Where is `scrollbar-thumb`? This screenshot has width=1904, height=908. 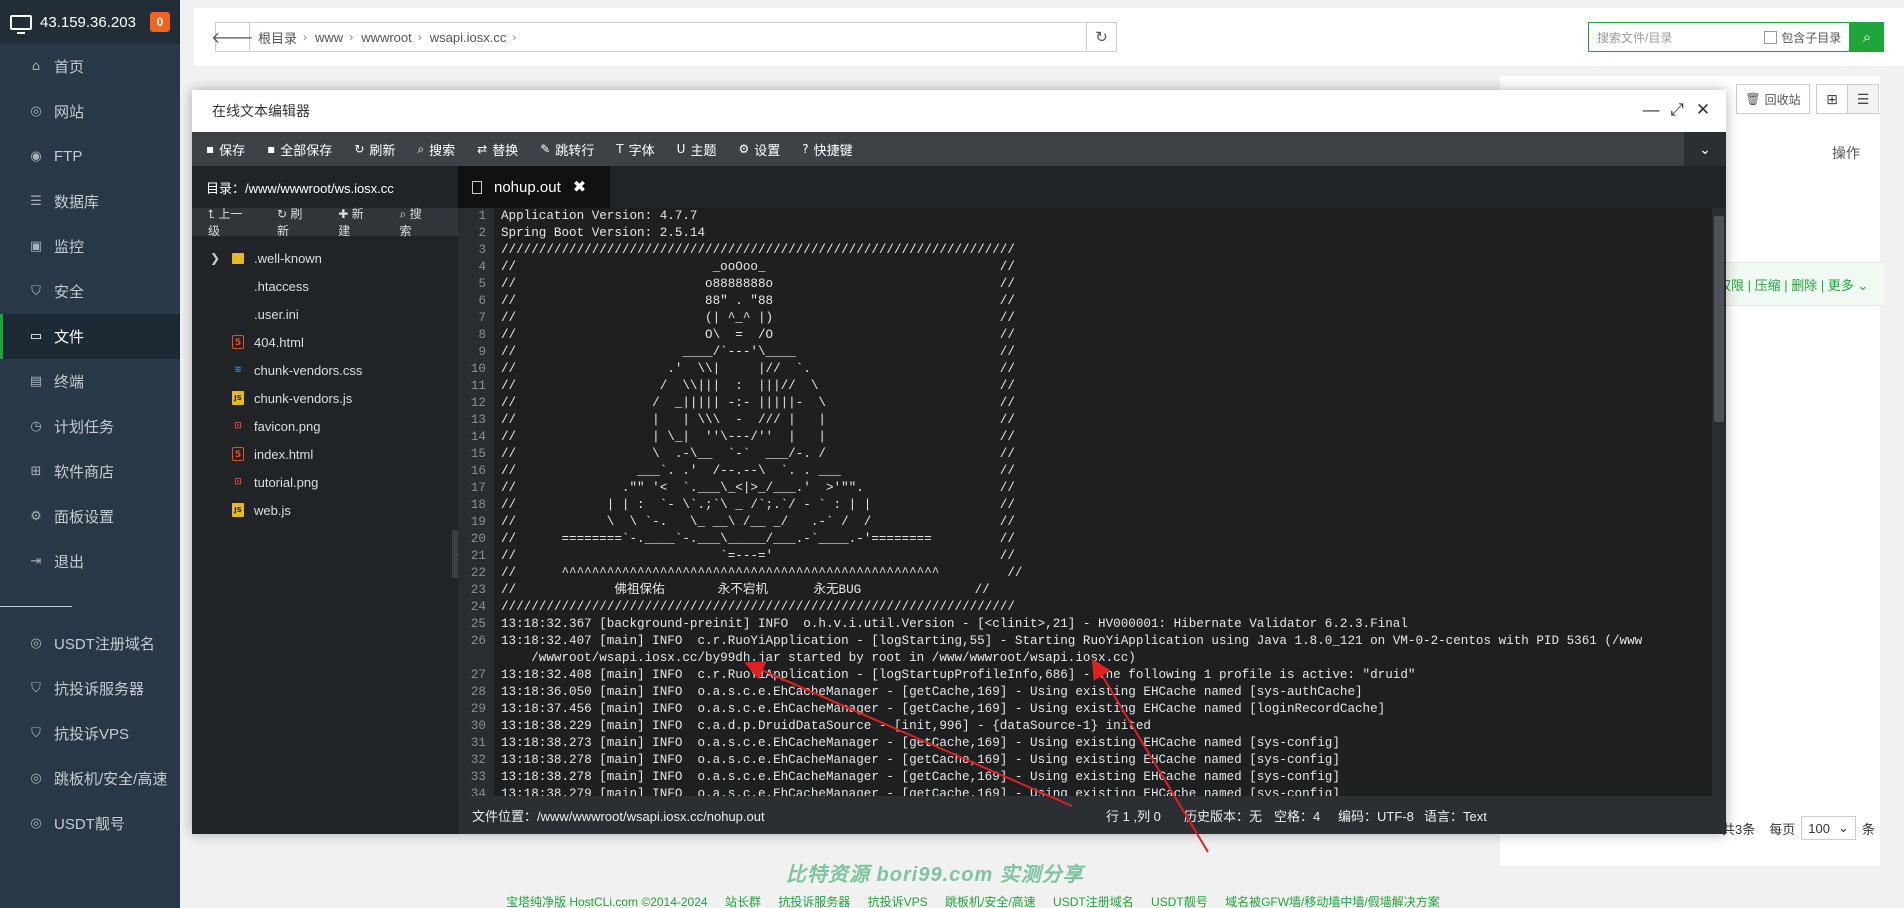
scrollbar-thumb is located at coordinates (1719, 319).